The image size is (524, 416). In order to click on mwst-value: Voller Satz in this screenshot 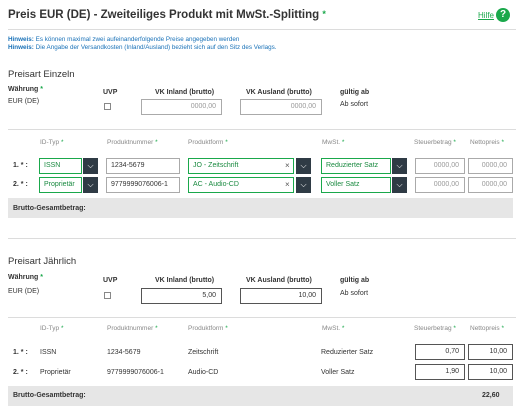, I will do `click(338, 372)`.